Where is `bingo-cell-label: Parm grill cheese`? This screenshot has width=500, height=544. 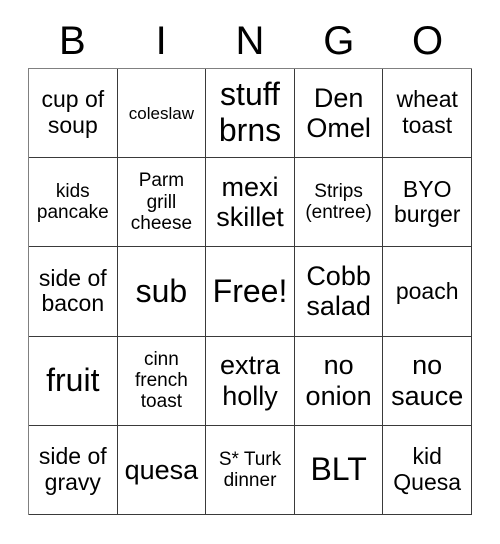
bingo-cell-label: Parm grill cheese is located at coordinates (161, 202).